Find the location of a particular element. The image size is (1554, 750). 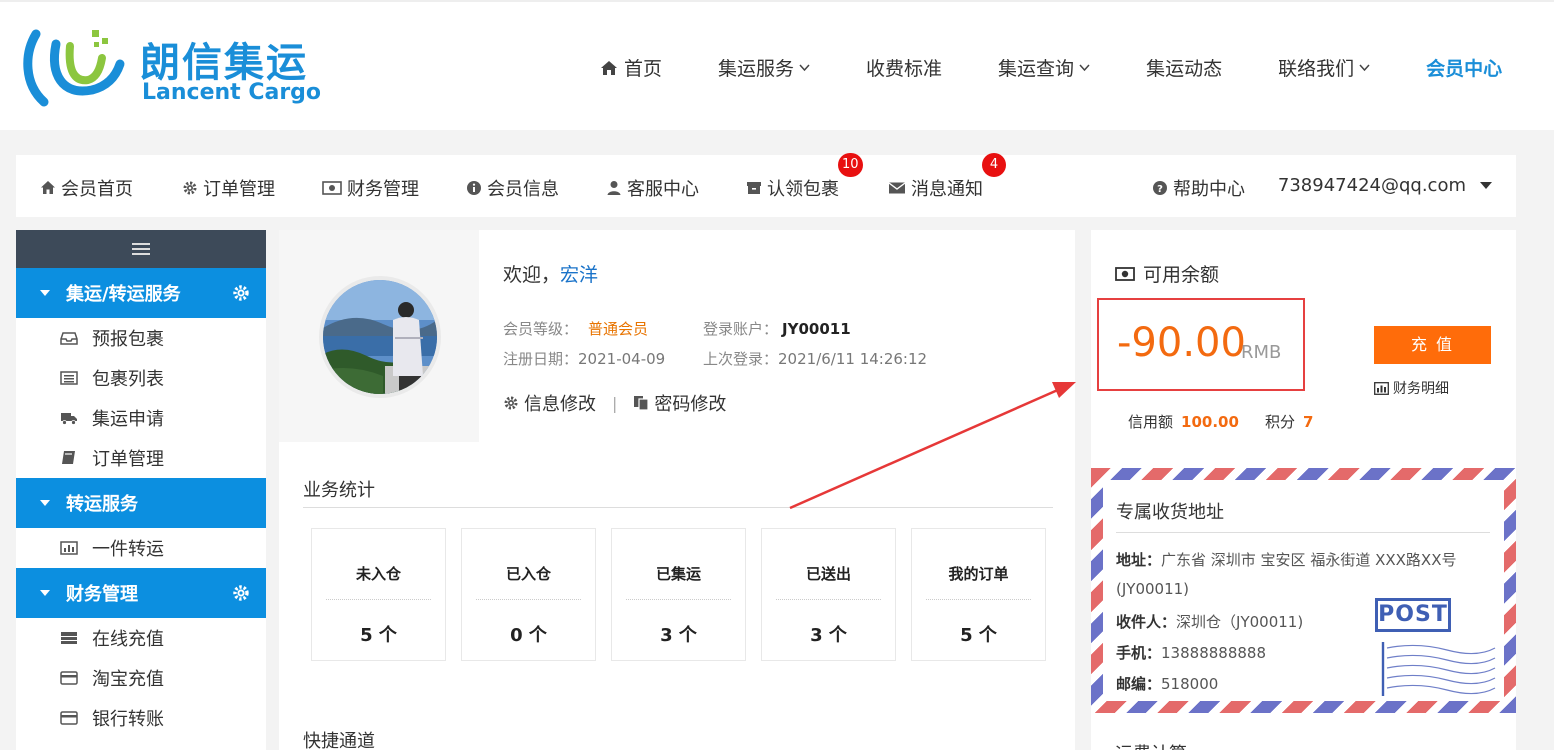

nav-news-label: 集运动态 is located at coordinates (1184, 69).